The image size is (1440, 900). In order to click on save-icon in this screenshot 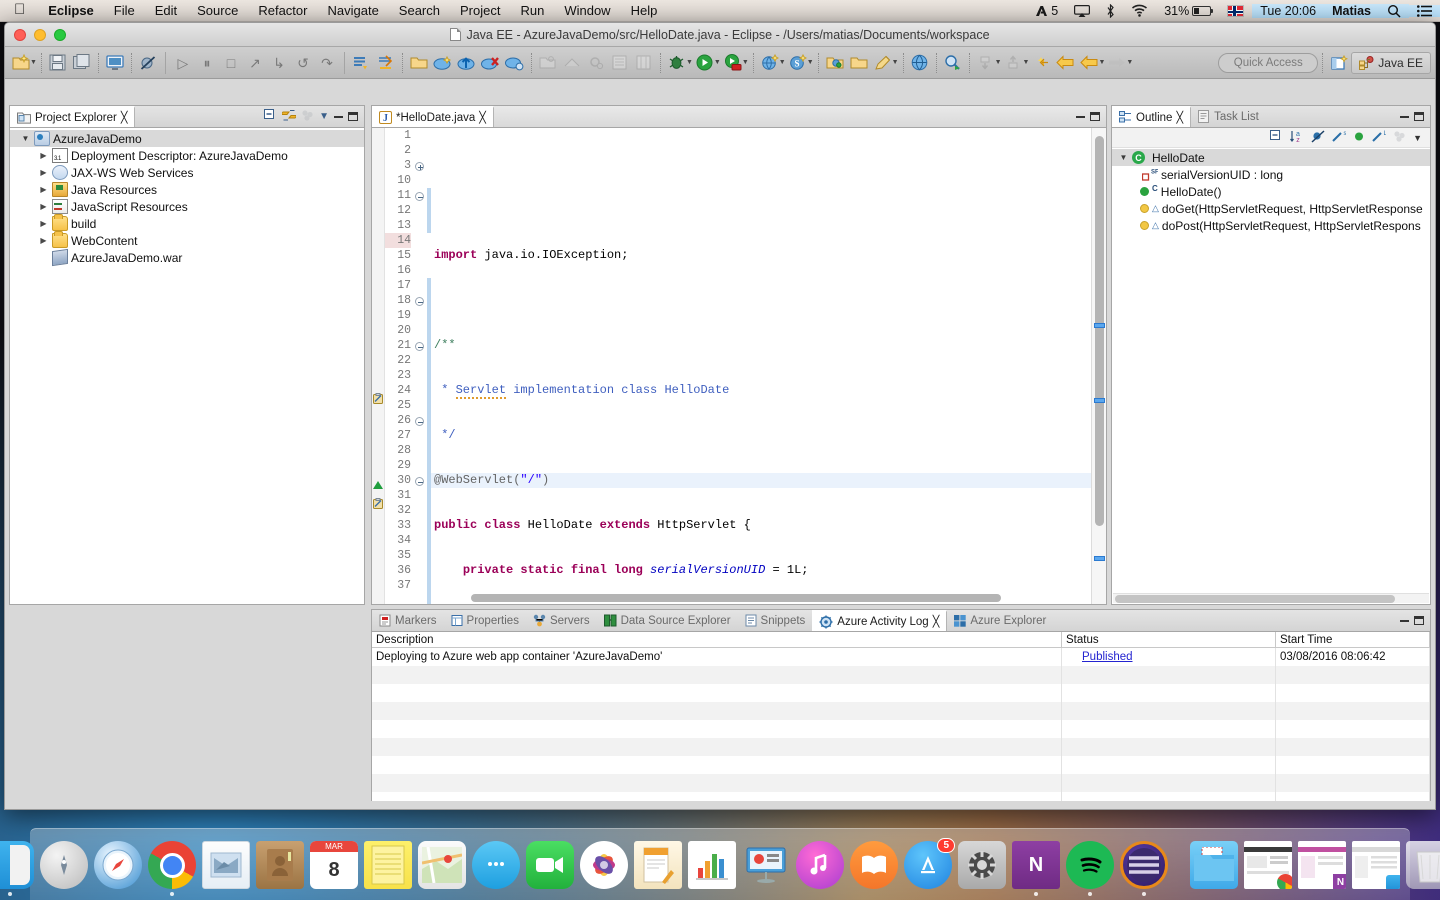, I will do `click(58, 63)`.